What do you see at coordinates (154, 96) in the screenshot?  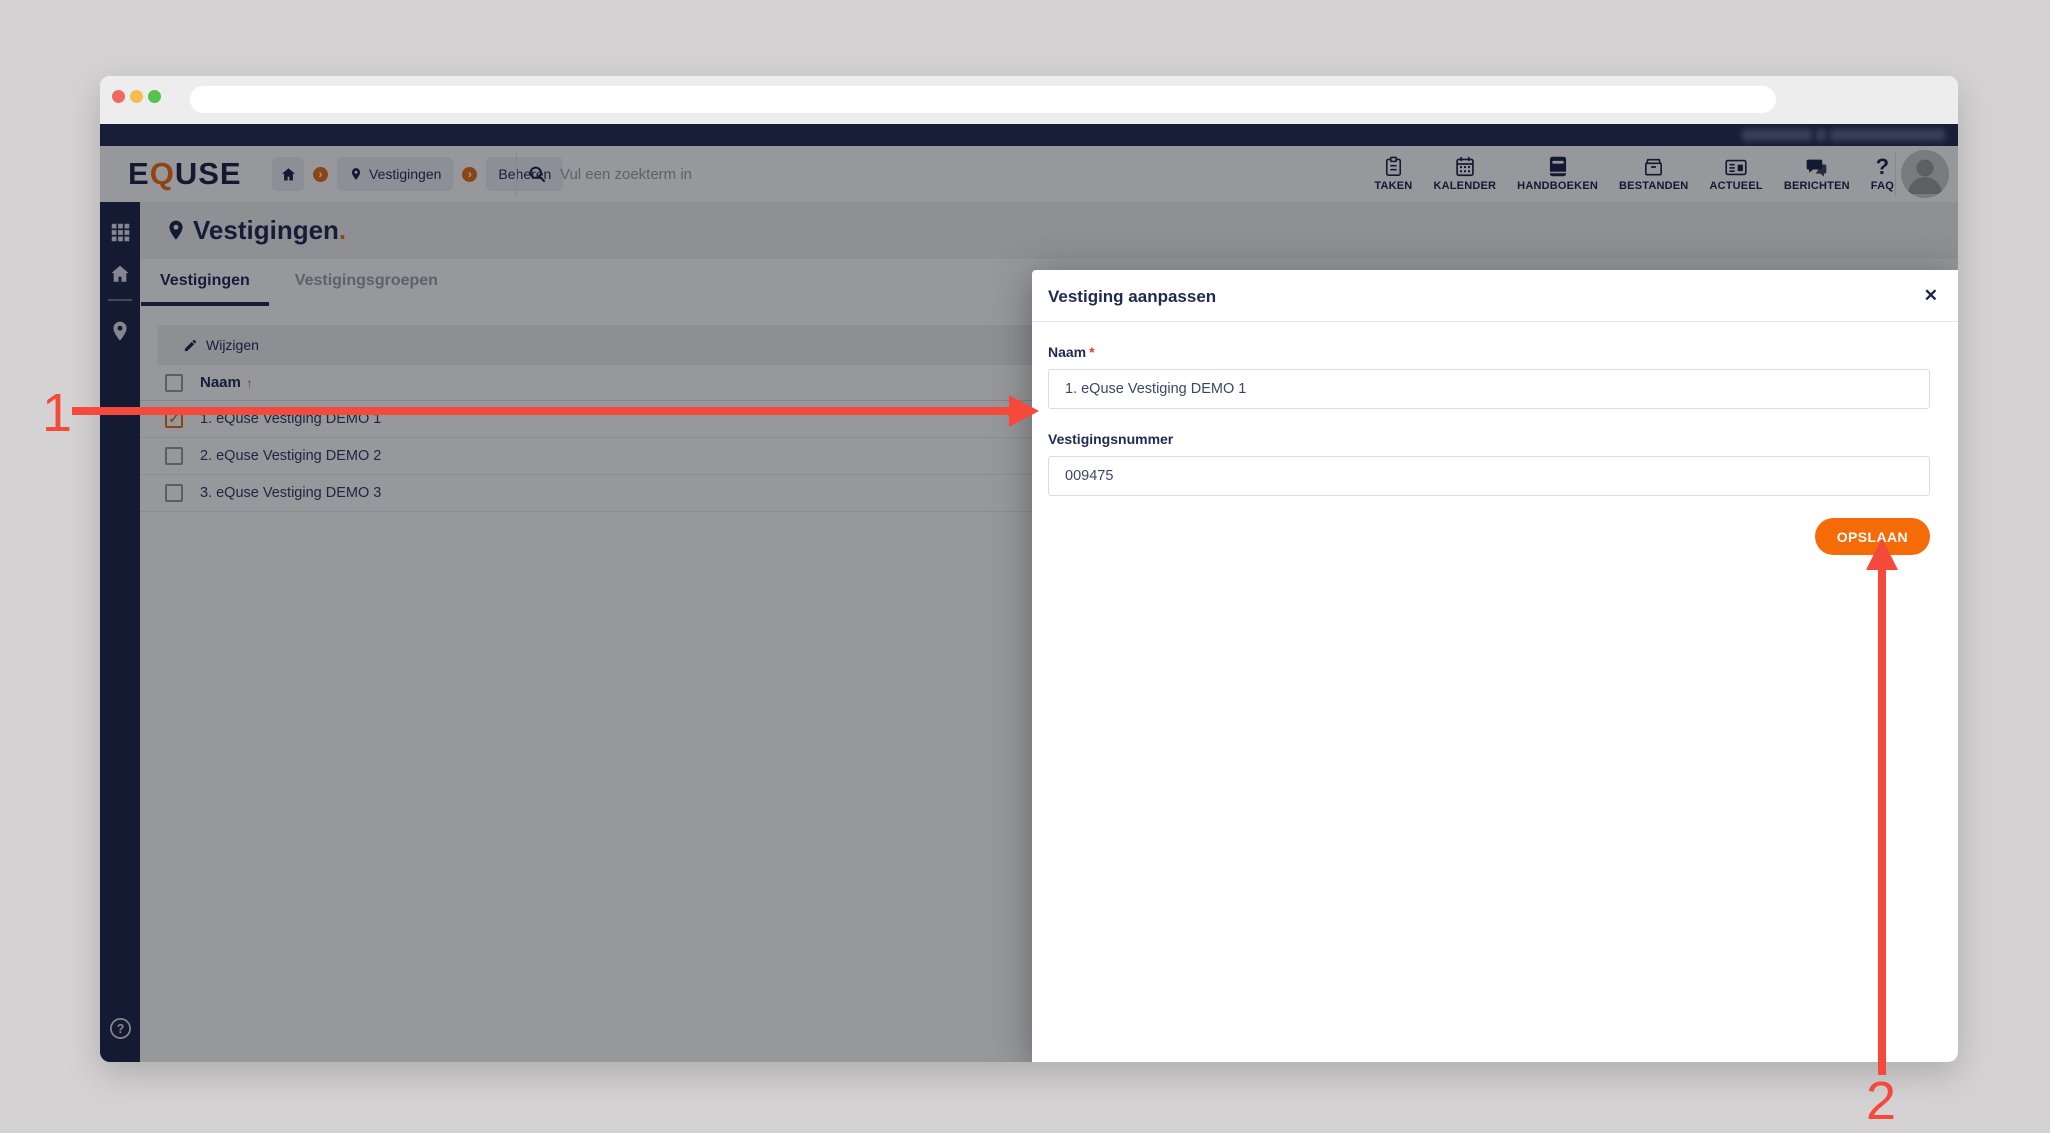 I see `zoom-window-button` at bounding box center [154, 96].